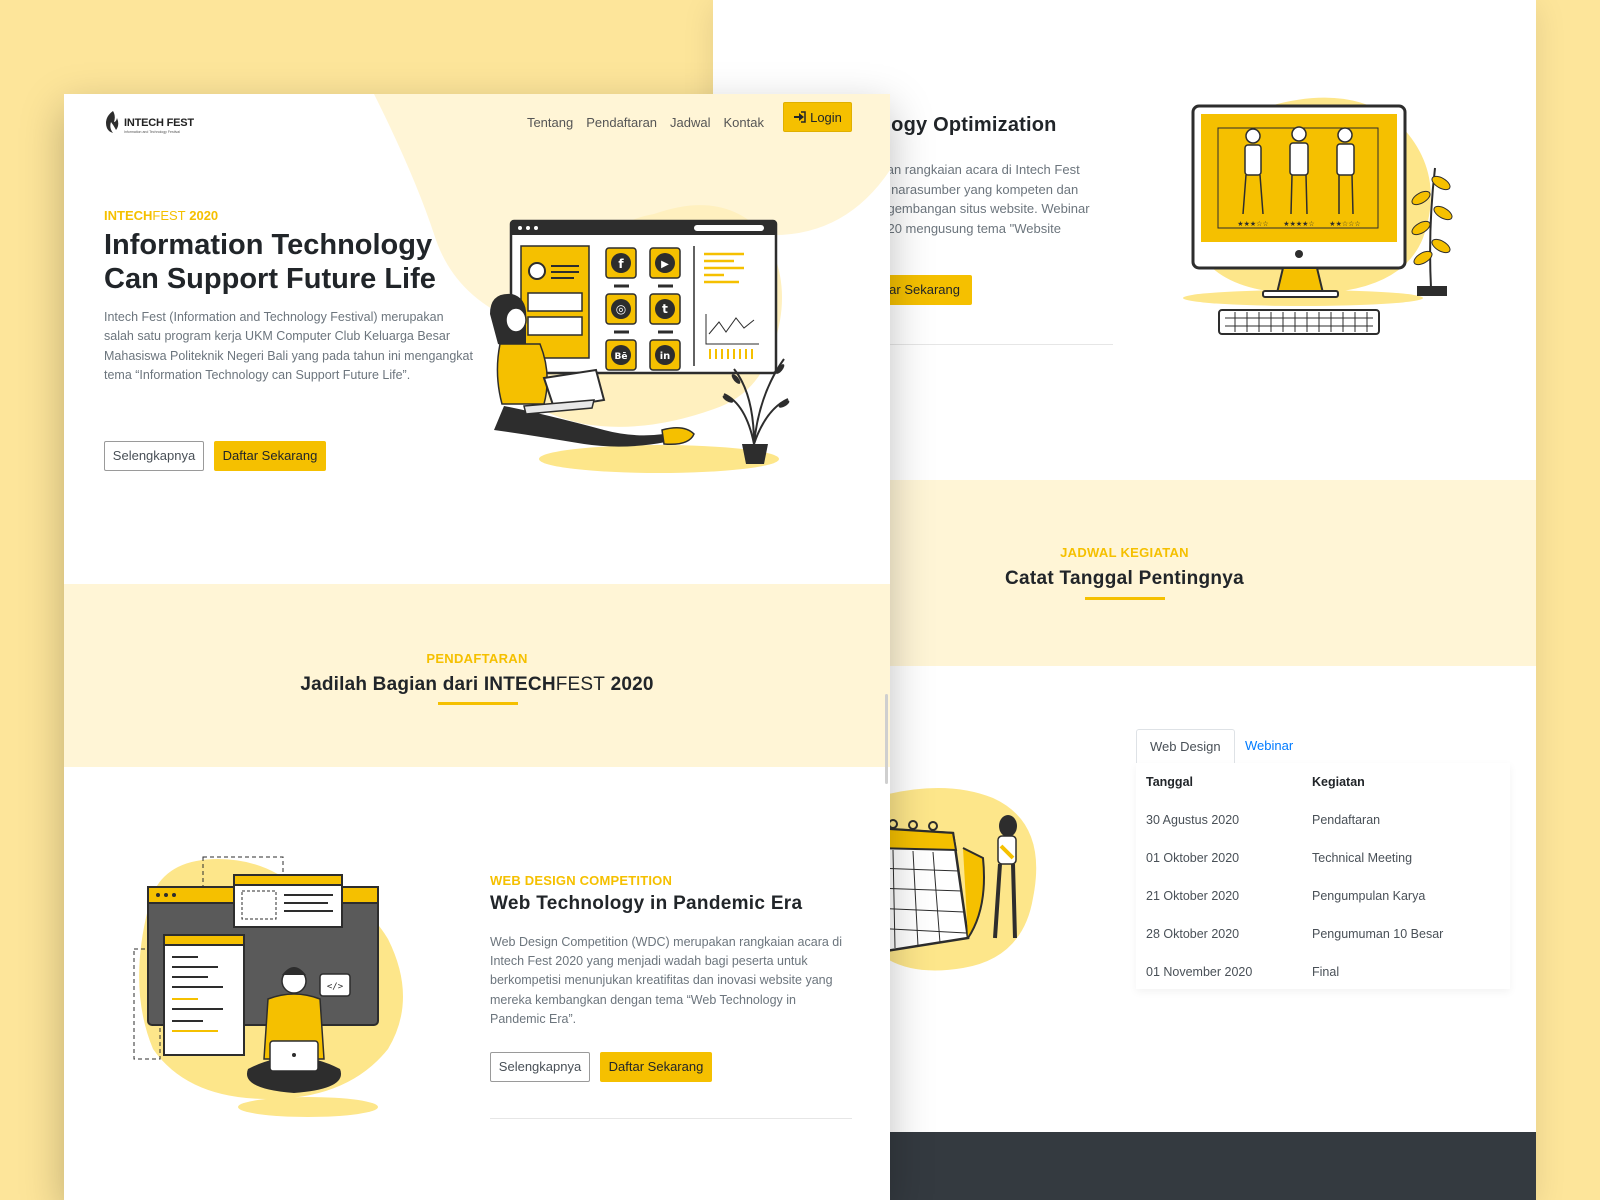  What do you see at coordinates (640, 339) in the screenshot?
I see `hero-illustration: f ▶ ◎ t Bē in` at bounding box center [640, 339].